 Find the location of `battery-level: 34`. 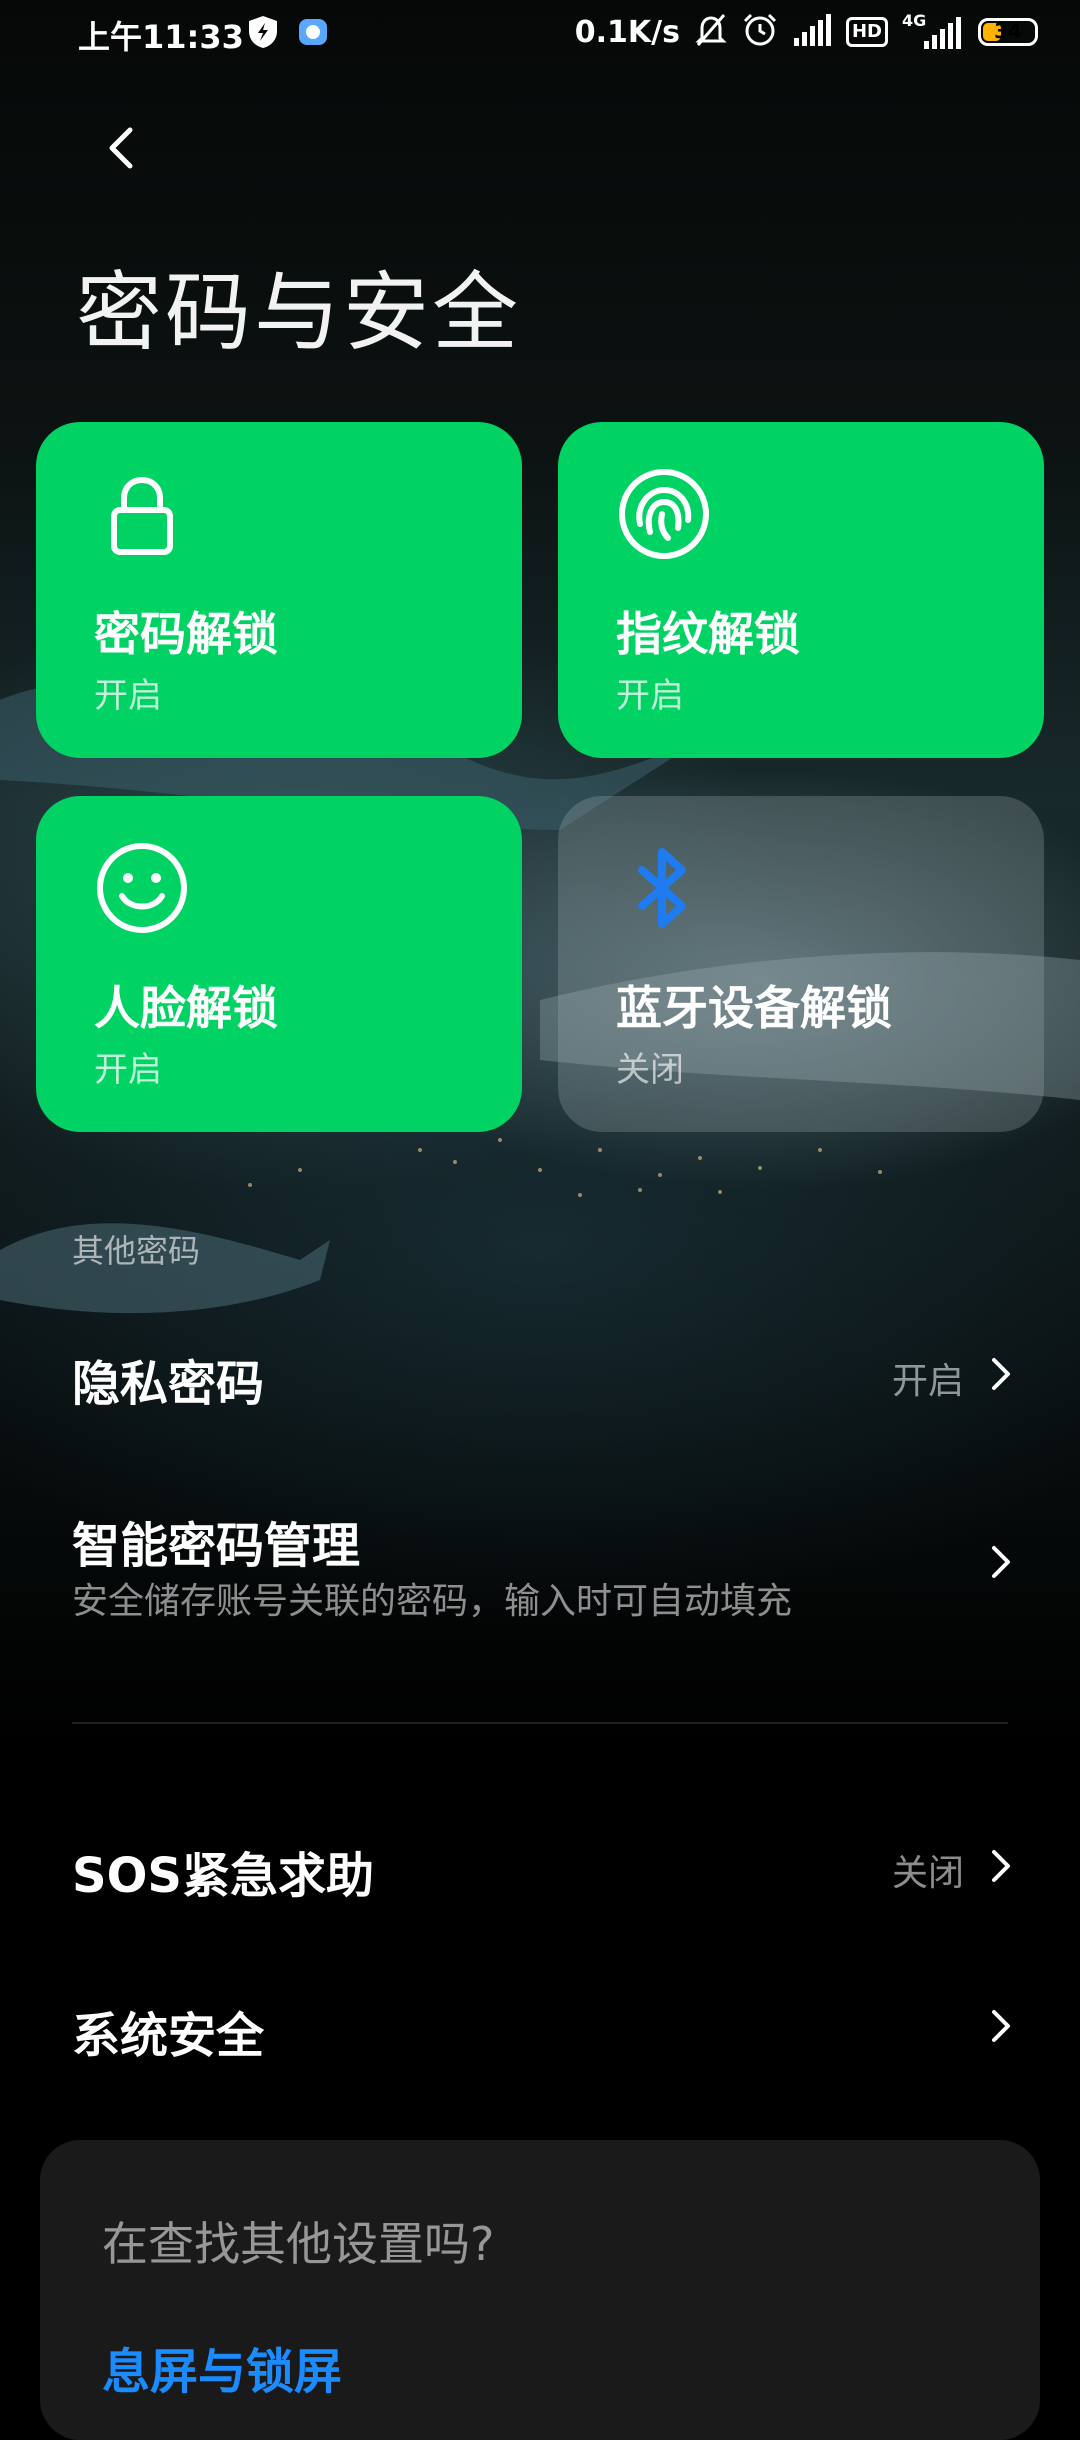

battery-level: 34 is located at coordinates (1008, 31).